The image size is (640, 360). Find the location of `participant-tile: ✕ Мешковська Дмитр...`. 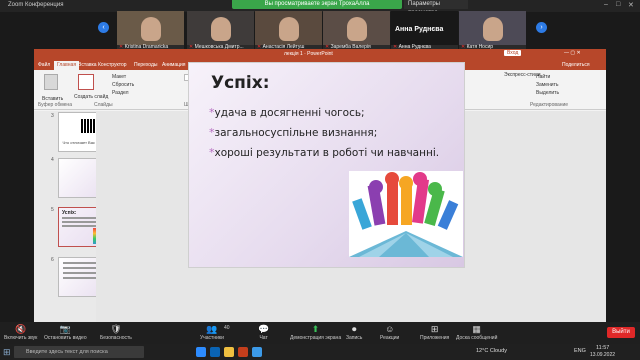

participant-tile: ✕ Мешковська Дмитр... is located at coordinates (220, 31).